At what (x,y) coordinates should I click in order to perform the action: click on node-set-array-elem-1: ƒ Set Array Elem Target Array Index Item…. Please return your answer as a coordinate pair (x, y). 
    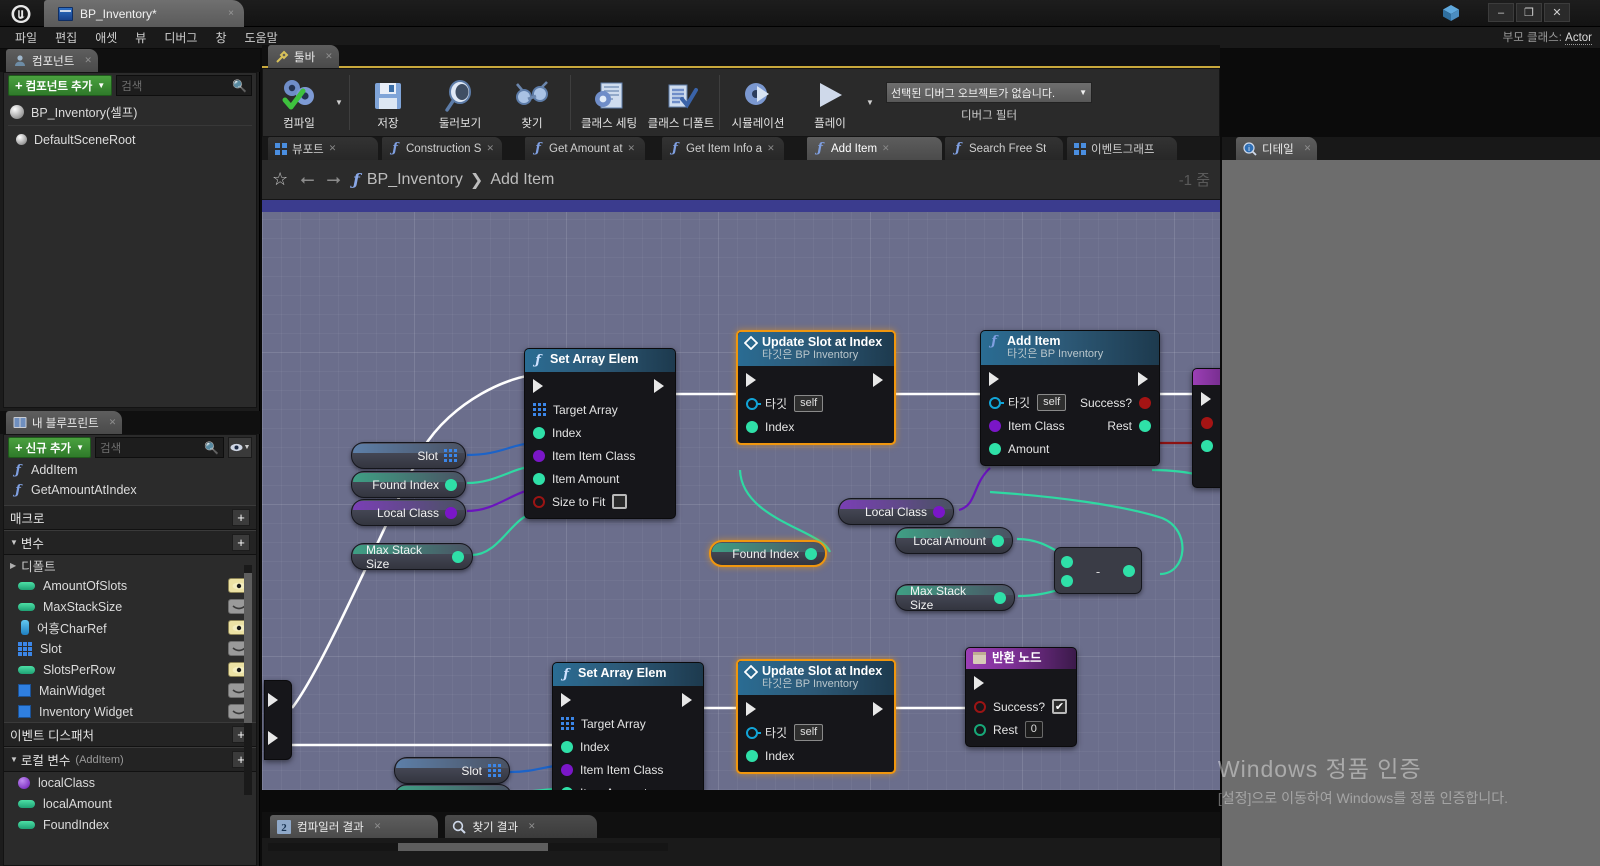
    Looking at the image, I should click on (600, 433).